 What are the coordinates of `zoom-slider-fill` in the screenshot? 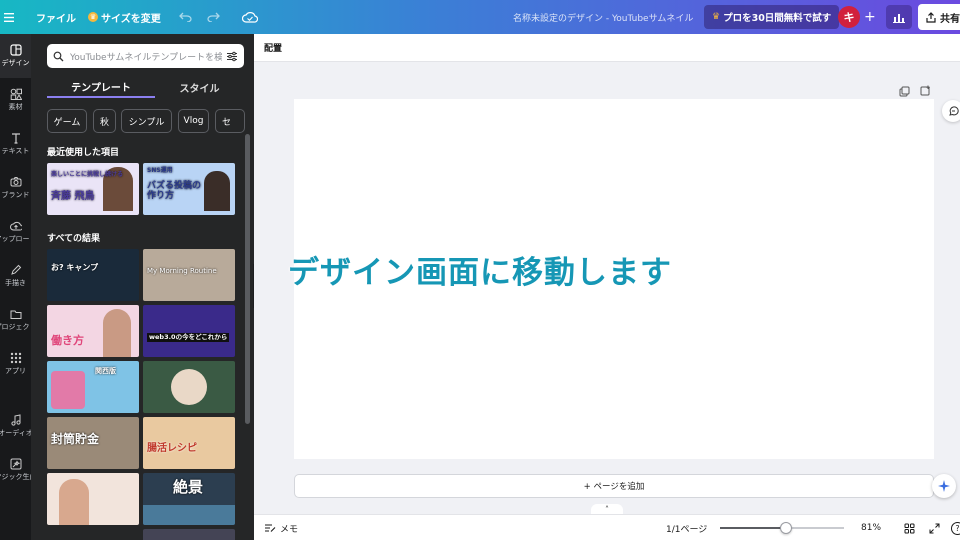 It's located at (753, 528).